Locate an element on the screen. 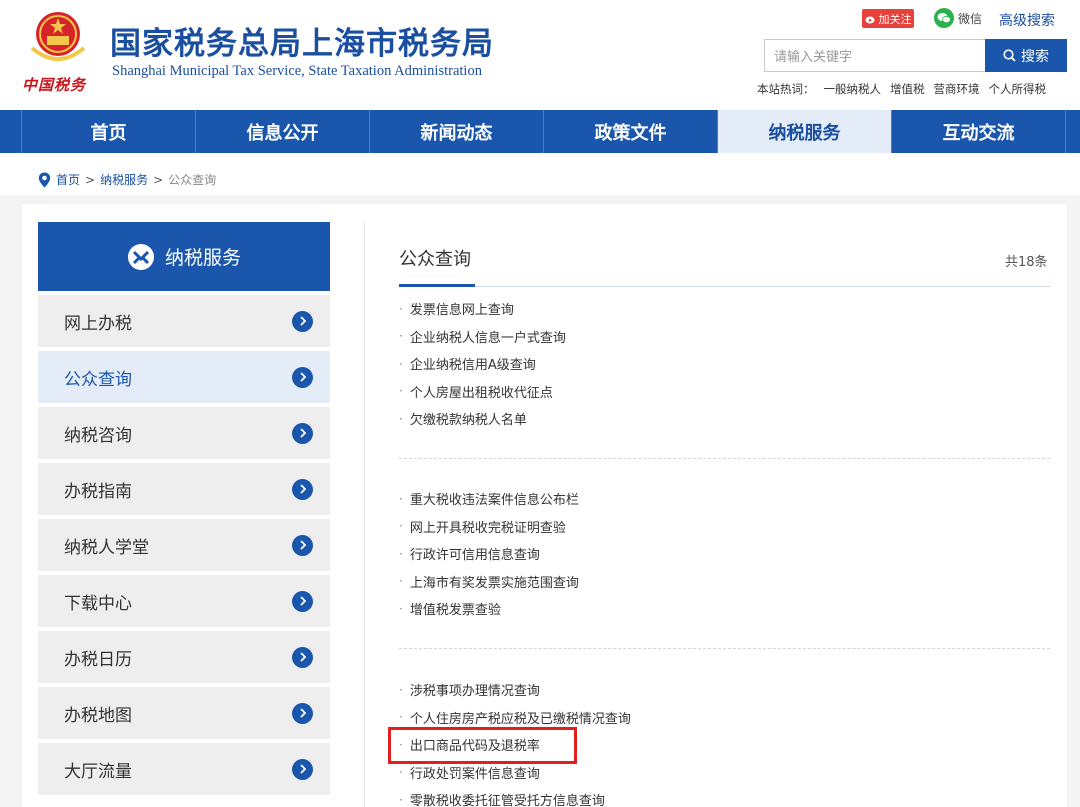 The height and width of the screenshot is (807, 1080). sidebar-item-label: 大厅流量 is located at coordinates (98, 771).